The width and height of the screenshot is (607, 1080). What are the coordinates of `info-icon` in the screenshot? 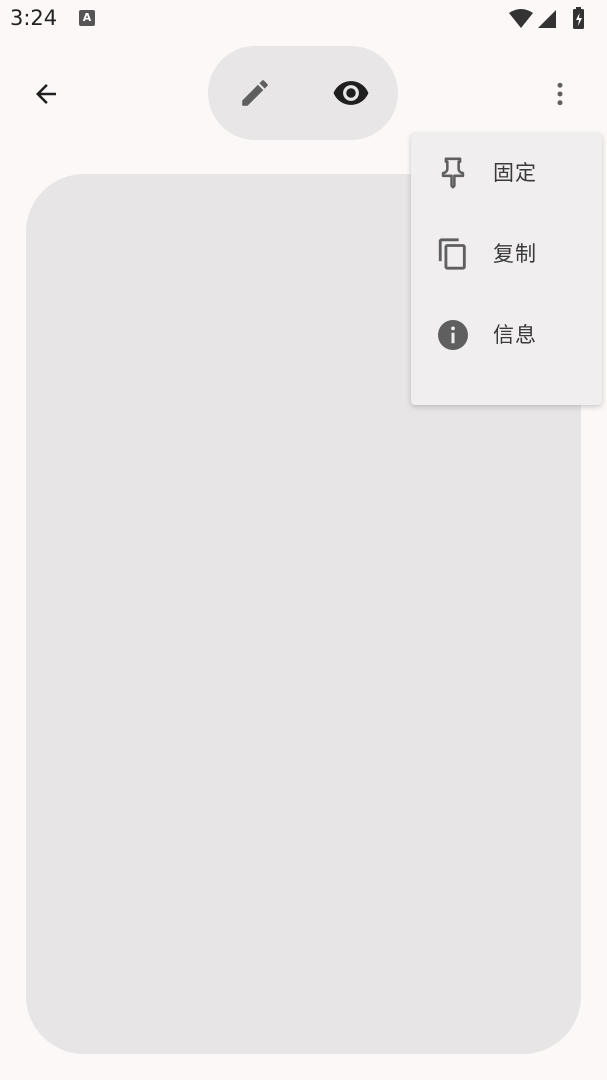 It's located at (453, 335).